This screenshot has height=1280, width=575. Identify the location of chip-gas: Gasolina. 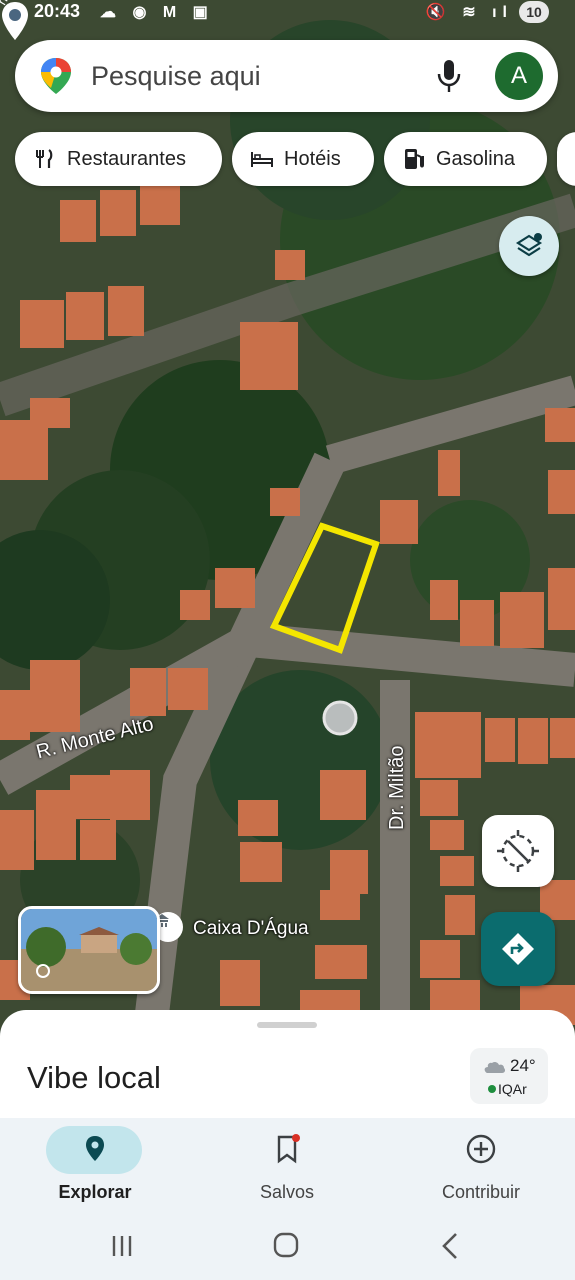
(465, 159).